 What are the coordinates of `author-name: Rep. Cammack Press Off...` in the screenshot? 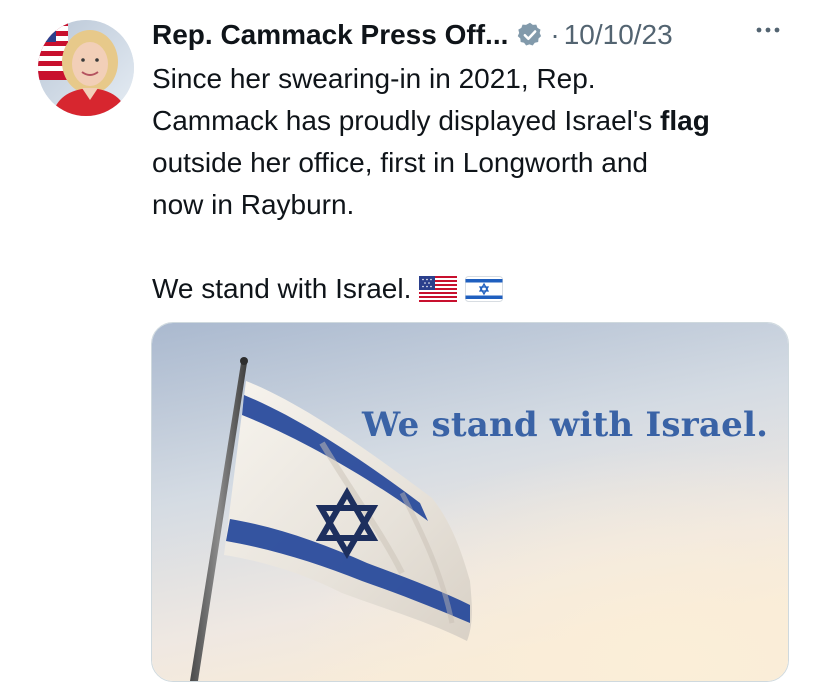 It's located at (330, 35).